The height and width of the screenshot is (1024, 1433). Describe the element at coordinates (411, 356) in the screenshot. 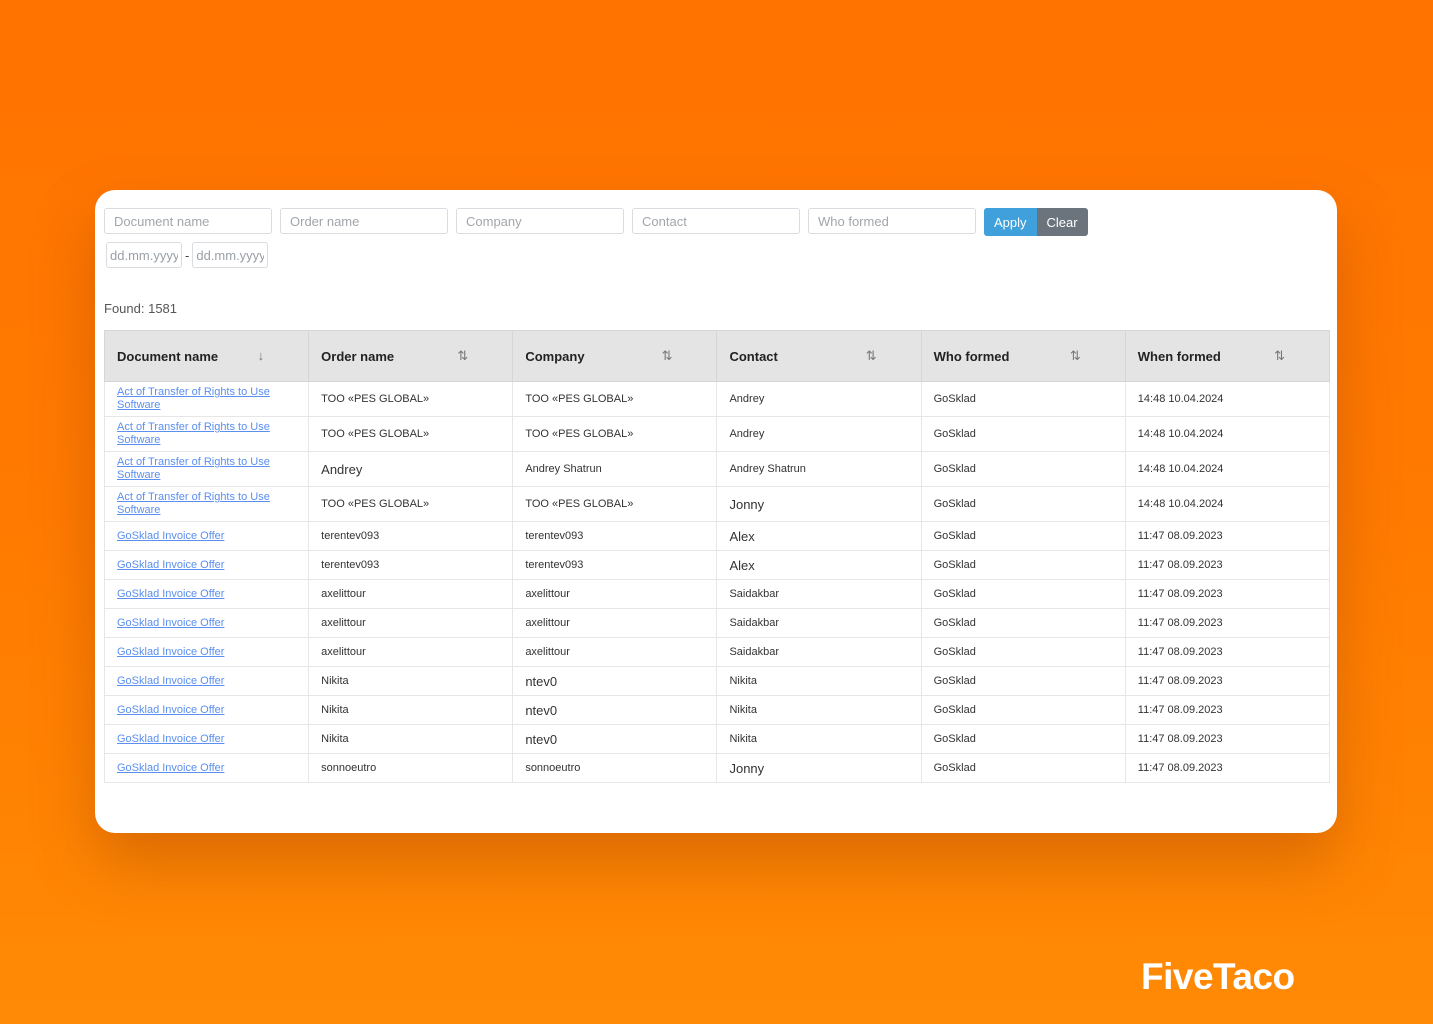

I see `column-header: Order name ⇅` at that location.